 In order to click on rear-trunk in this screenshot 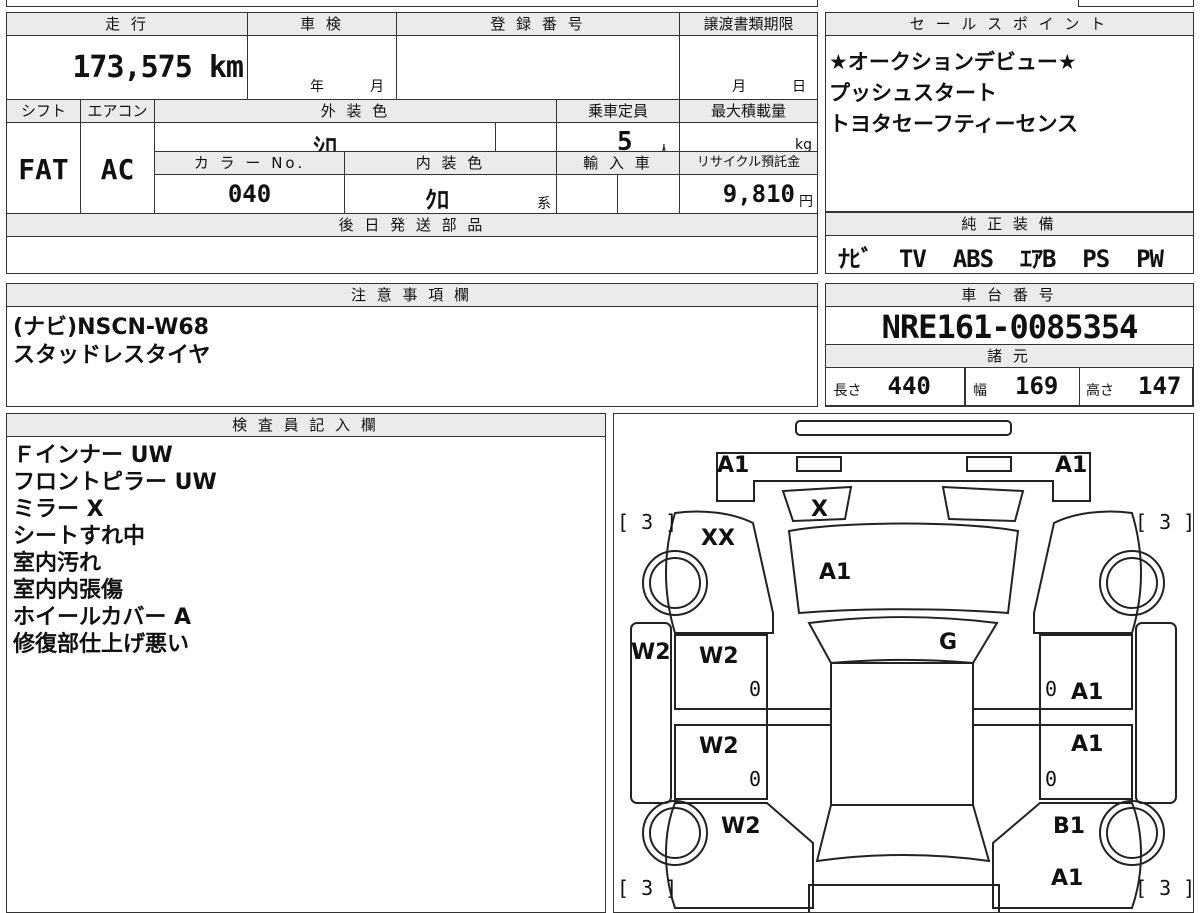, I will do `click(903, 897)`.